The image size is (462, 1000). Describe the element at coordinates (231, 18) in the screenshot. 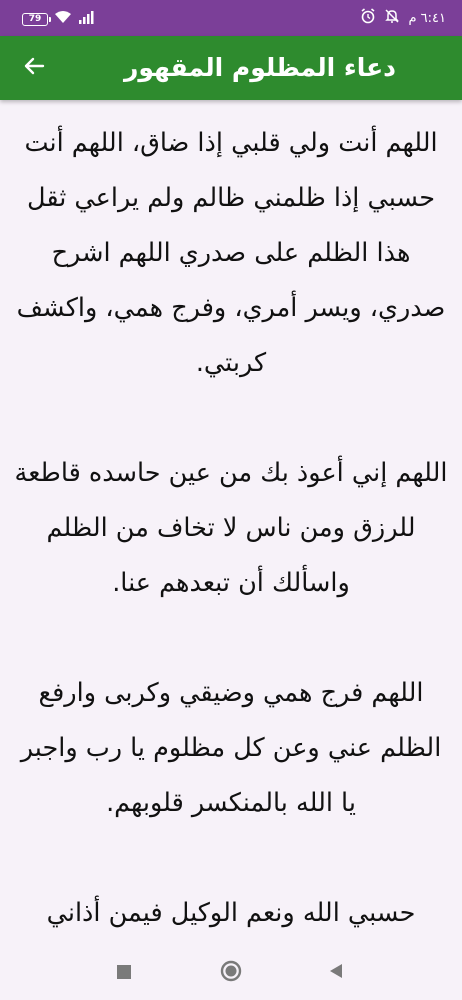

I see `status-bar: 79 ٦:٤١ م` at that location.